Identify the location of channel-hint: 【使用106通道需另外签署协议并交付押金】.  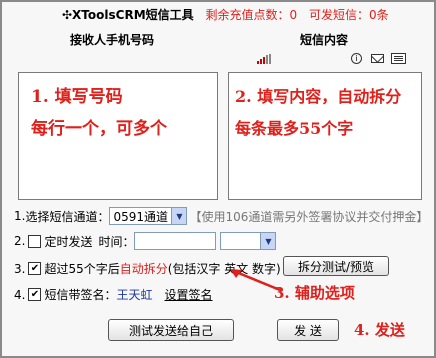
(309, 216).